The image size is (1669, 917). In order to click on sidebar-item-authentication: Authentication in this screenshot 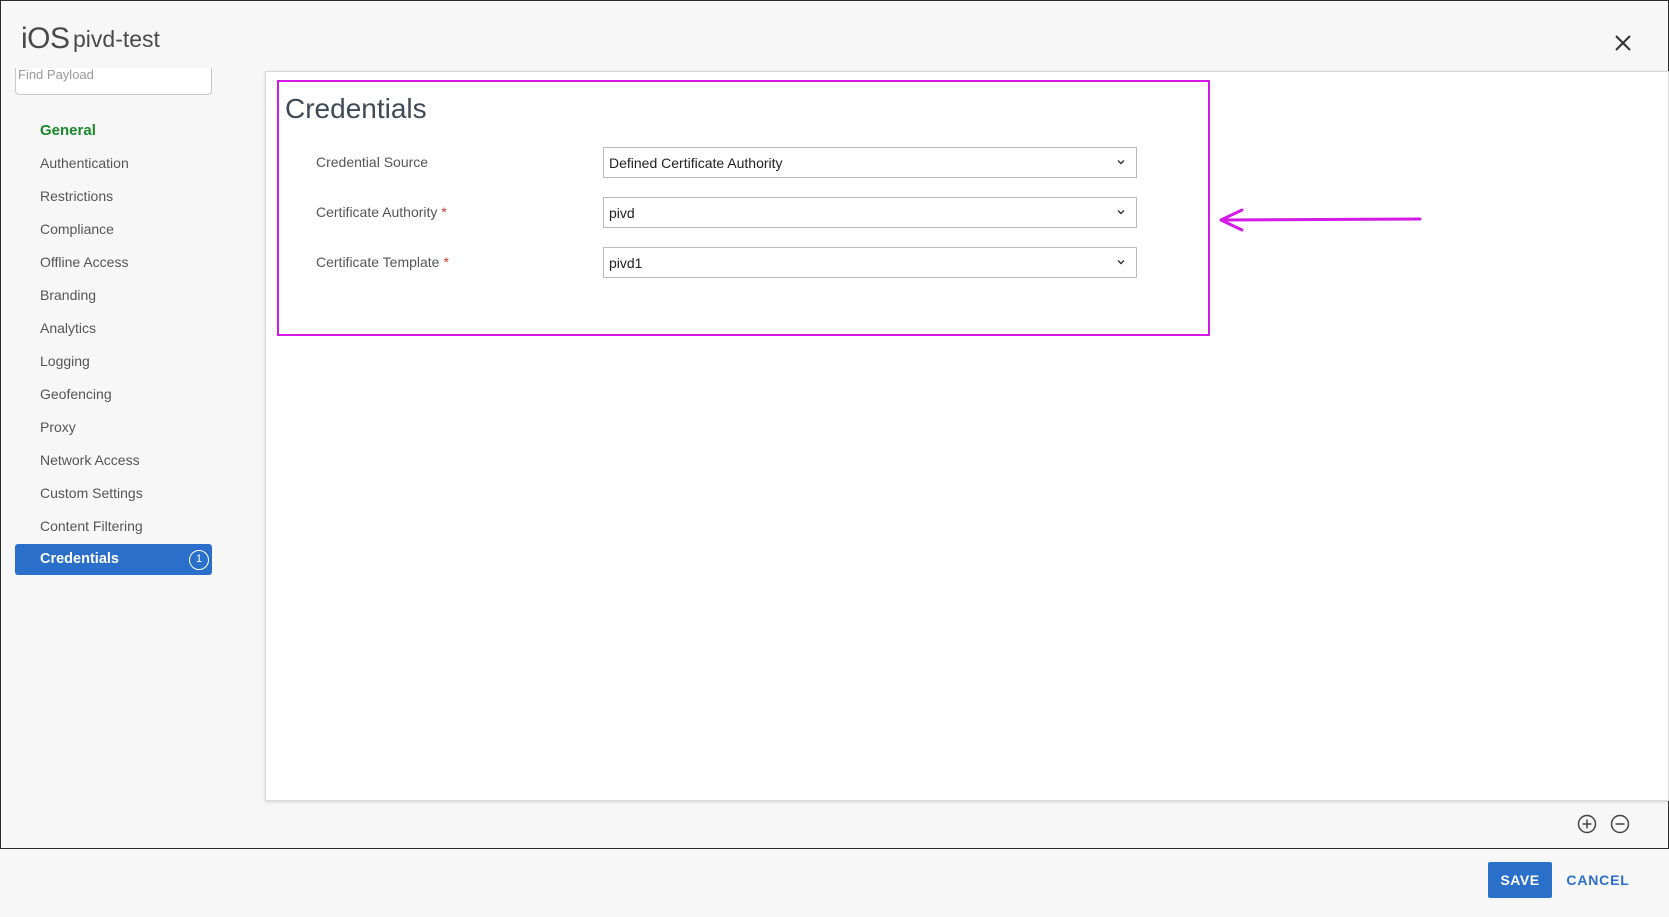, I will do `click(113, 163)`.